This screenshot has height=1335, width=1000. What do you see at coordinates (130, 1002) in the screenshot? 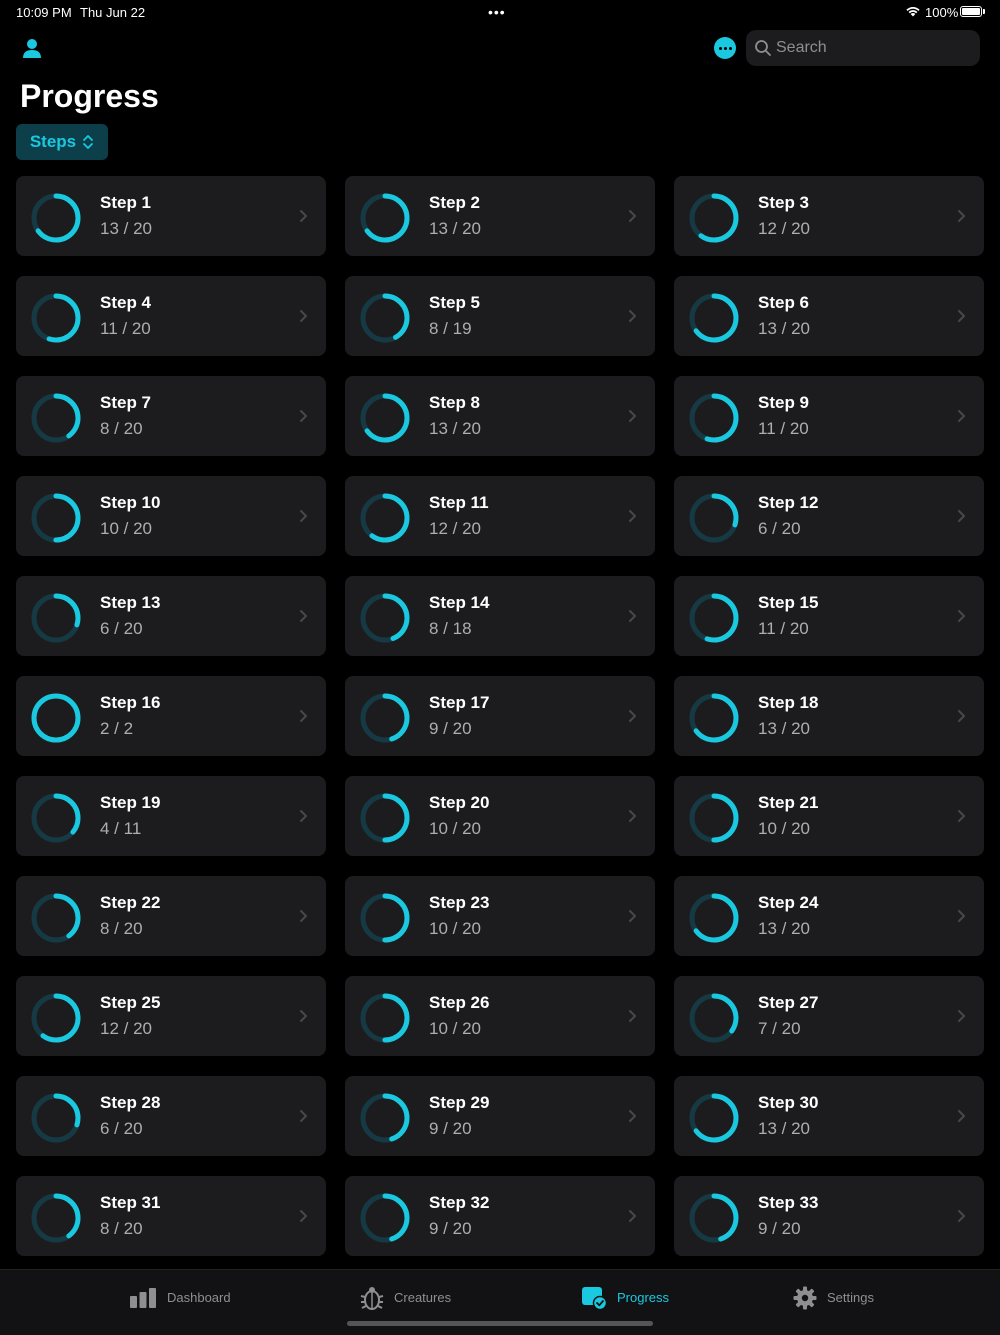
I see `step-title: Step 25` at bounding box center [130, 1002].